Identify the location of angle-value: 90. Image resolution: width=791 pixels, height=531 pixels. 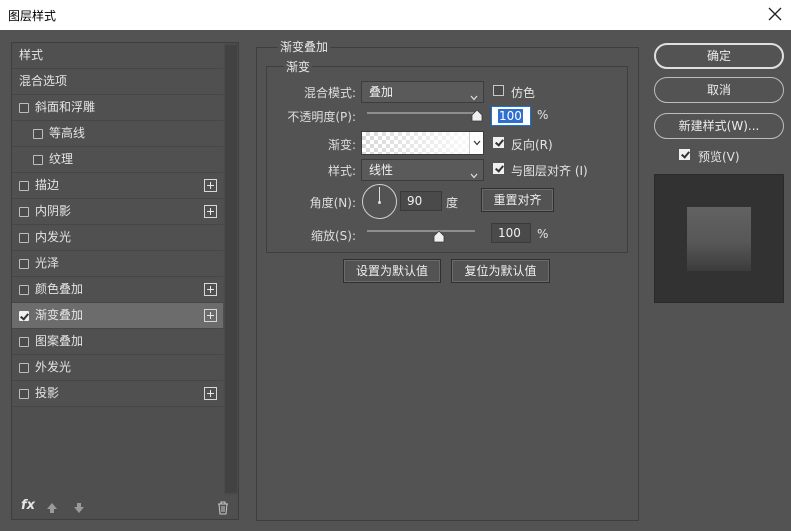
(415, 201).